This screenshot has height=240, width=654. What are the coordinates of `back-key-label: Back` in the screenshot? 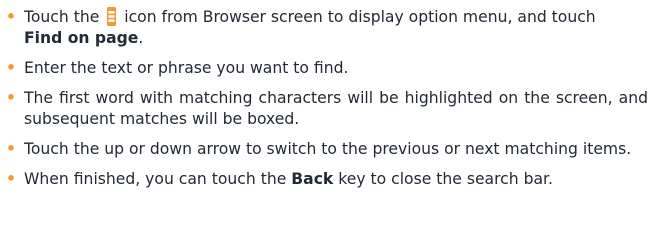 It's located at (312, 179).